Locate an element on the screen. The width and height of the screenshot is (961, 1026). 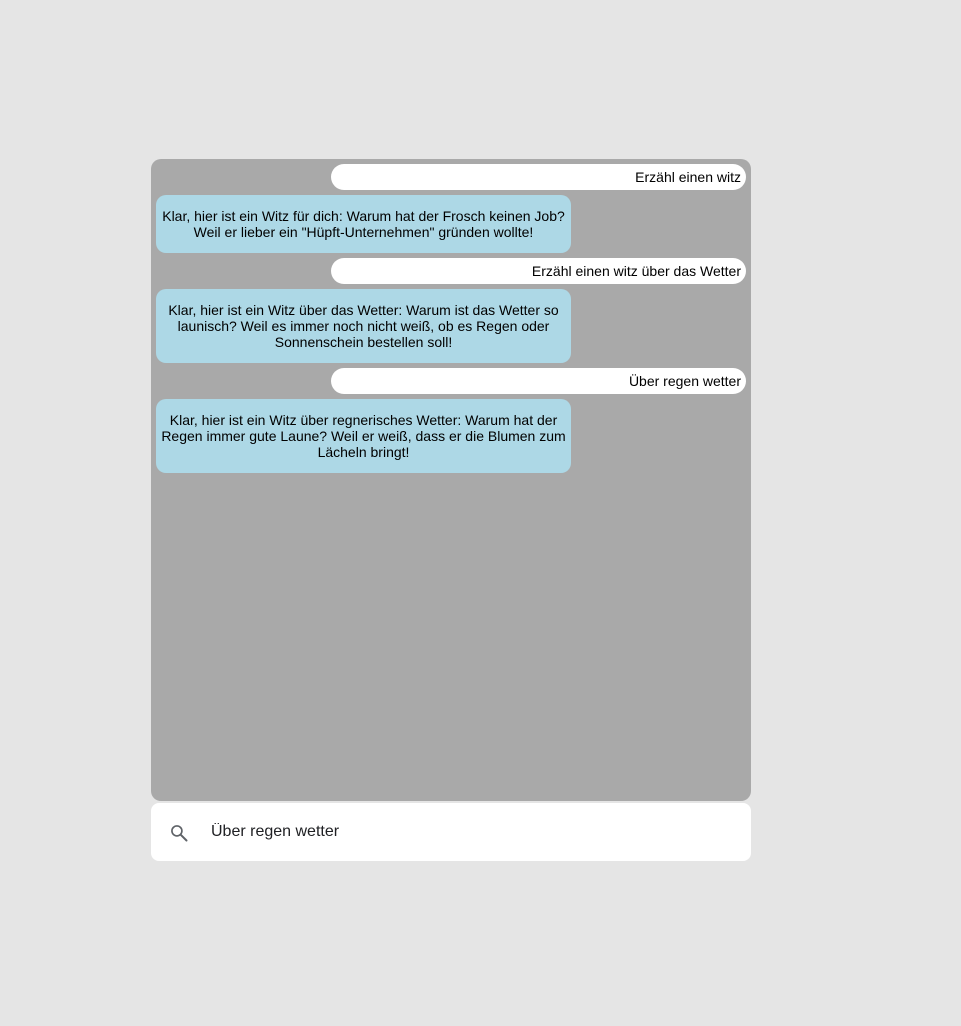
user-message: Erzähl einen witz is located at coordinates (538, 177).